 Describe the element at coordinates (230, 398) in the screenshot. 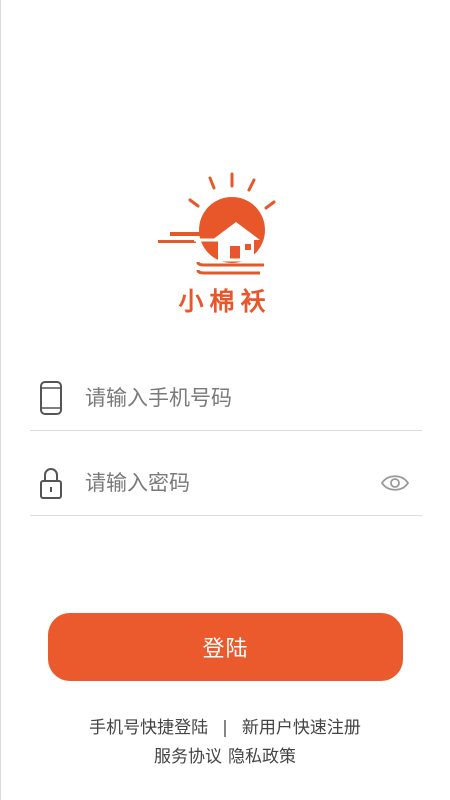

I see `phone-input` at that location.